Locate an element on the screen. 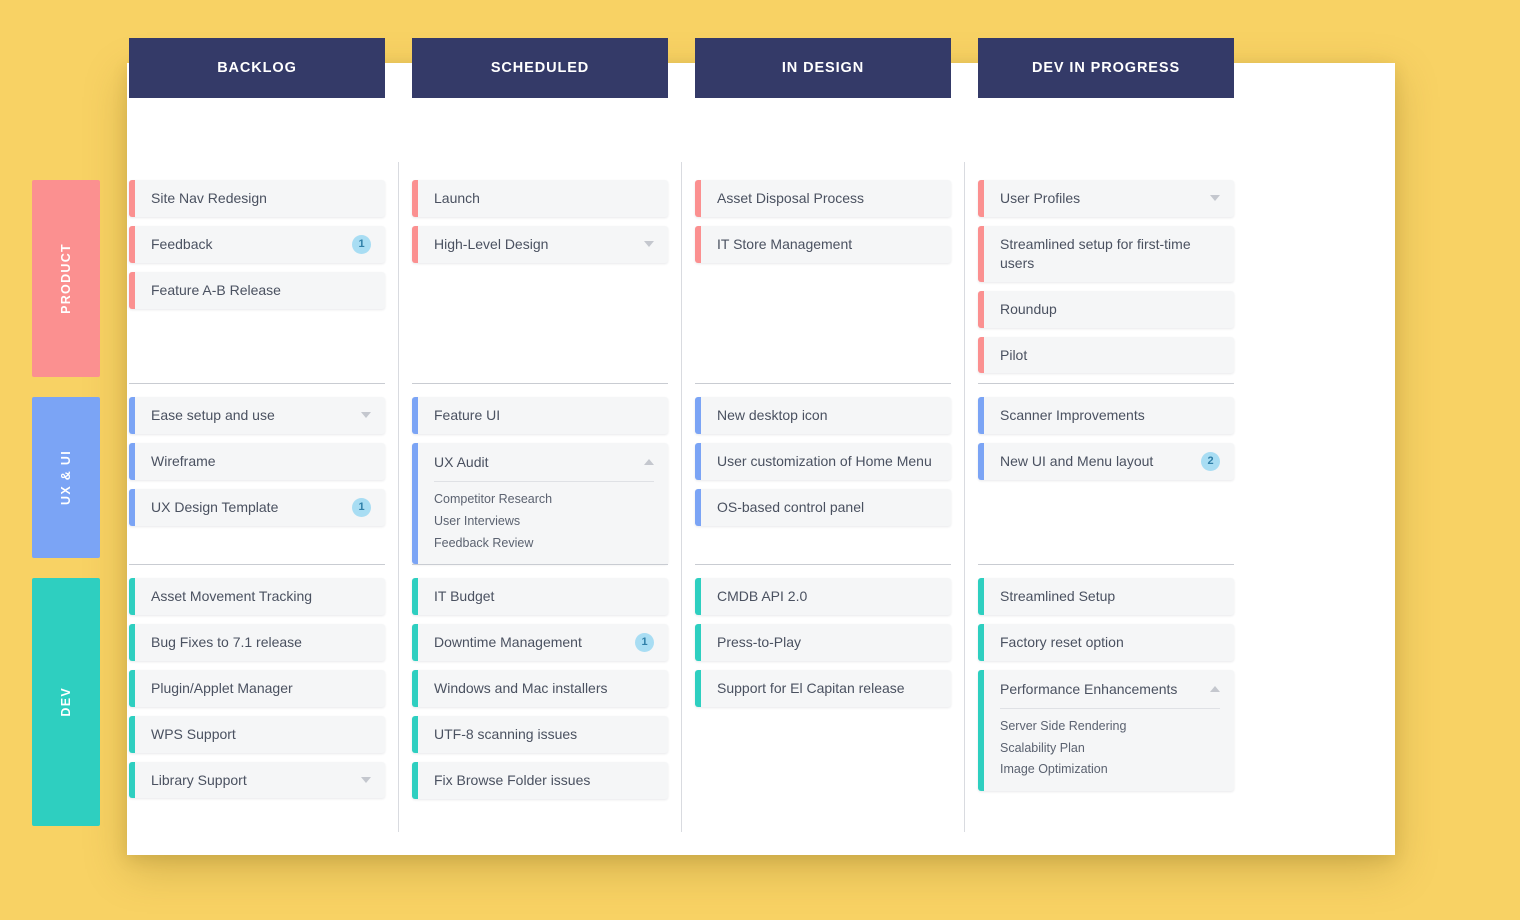 This screenshot has width=1520, height=920. kanban-card: UTF-8 scanning issues is located at coordinates (540, 734).